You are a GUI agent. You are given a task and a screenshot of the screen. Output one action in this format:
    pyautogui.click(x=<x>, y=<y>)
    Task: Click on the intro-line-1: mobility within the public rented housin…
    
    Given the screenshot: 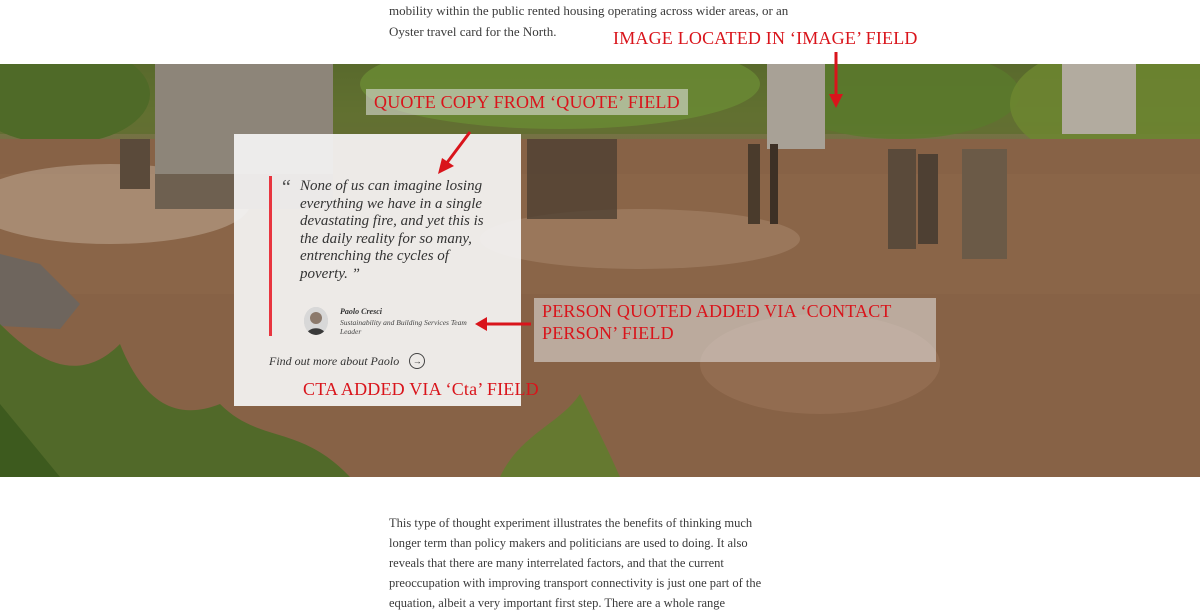 What is the action you would take?
    pyautogui.click(x=589, y=10)
    